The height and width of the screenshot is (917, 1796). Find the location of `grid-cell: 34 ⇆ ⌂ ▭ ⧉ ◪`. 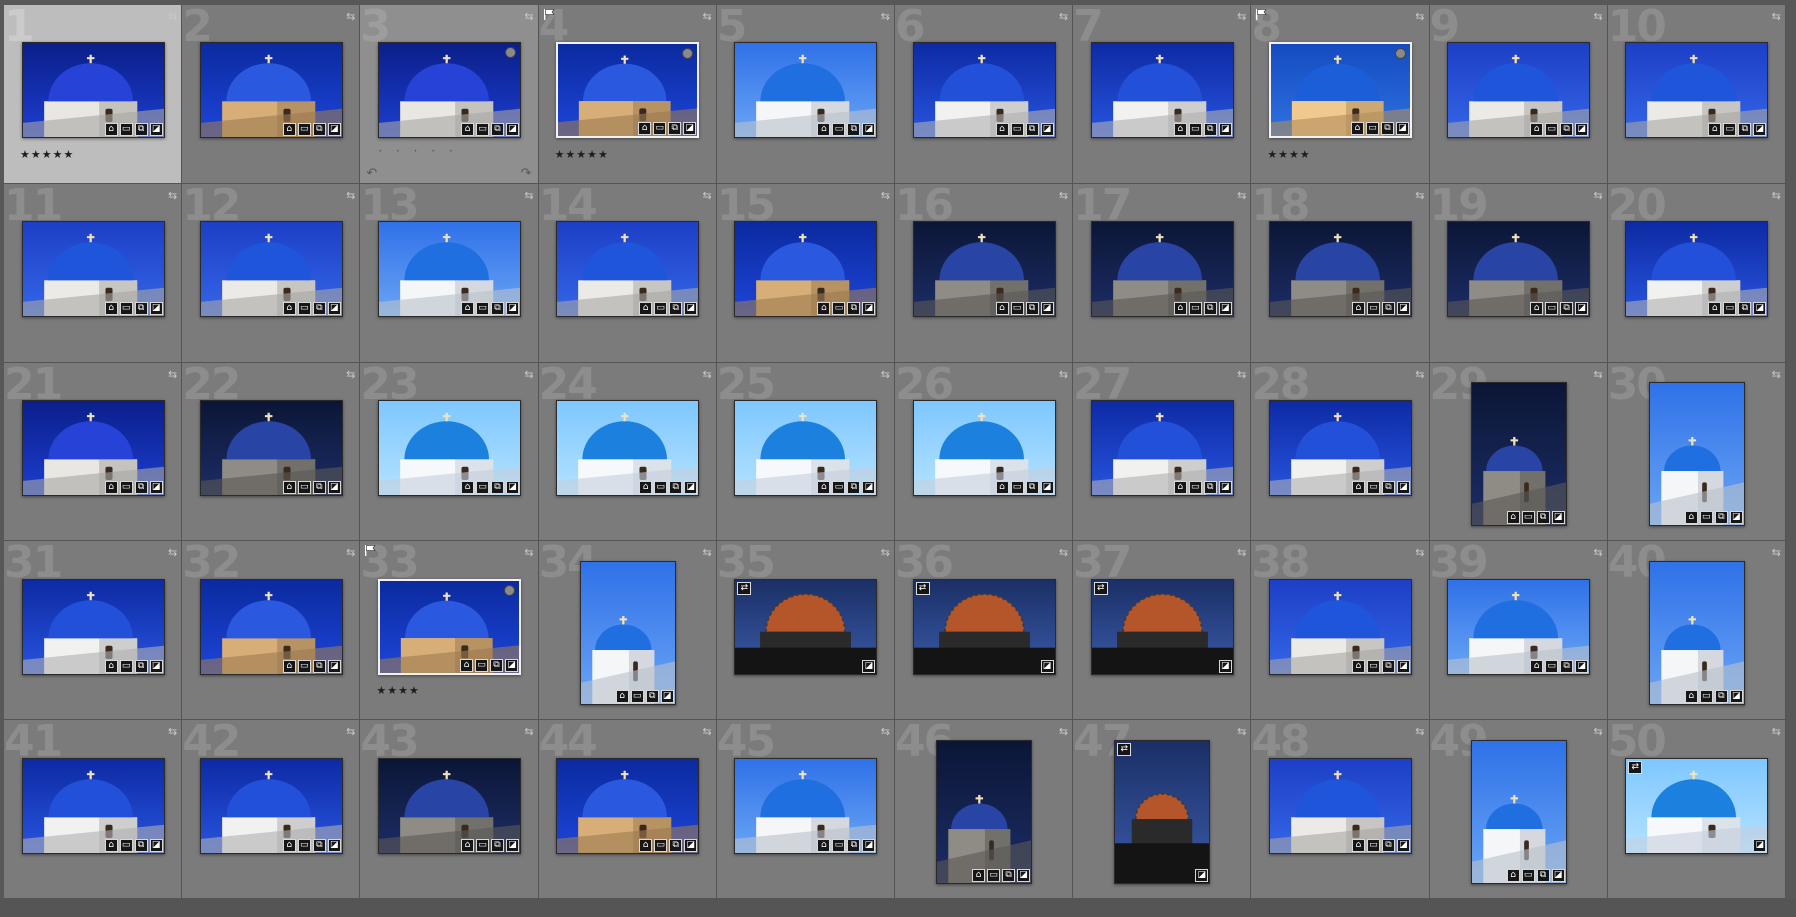

grid-cell: 34 ⇆ ⌂ ▭ ⧉ ◪ is located at coordinates (627, 631).